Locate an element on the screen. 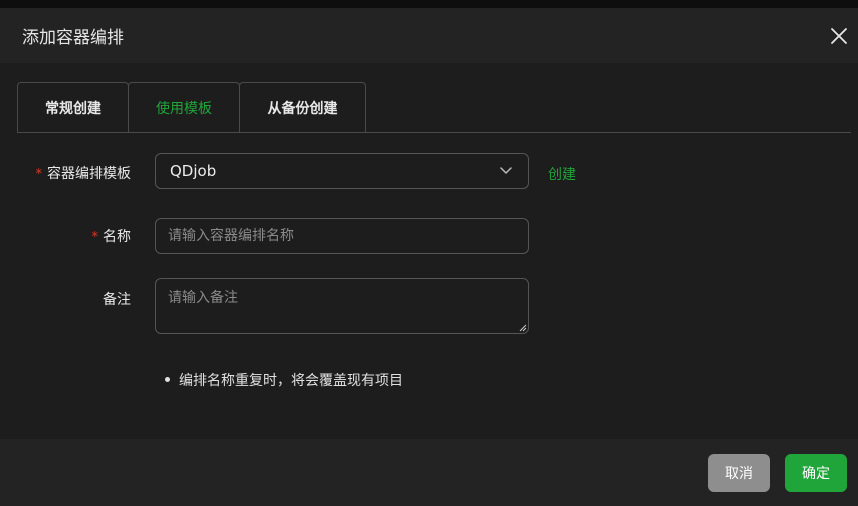  remark-textarea is located at coordinates (342, 306).